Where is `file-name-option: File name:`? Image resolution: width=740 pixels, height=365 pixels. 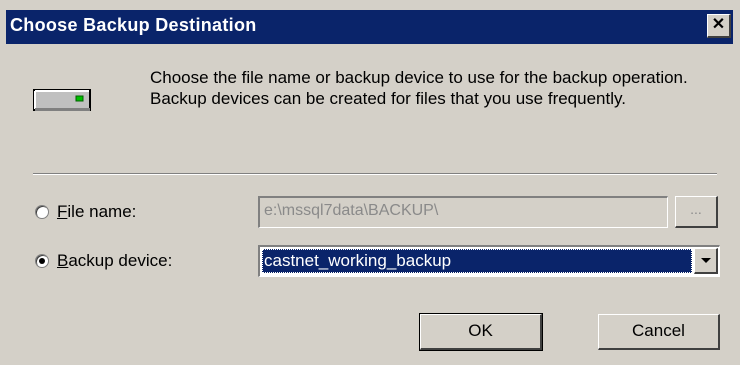 file-name-option: File name: is located at coordinates (85, 212).